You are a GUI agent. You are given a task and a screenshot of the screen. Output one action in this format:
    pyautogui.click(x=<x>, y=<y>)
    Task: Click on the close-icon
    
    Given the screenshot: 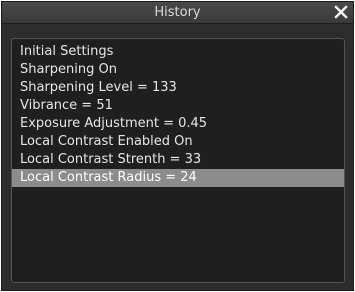 What is the action you would take?
    pyautogui.click(x=341, y=12)
    